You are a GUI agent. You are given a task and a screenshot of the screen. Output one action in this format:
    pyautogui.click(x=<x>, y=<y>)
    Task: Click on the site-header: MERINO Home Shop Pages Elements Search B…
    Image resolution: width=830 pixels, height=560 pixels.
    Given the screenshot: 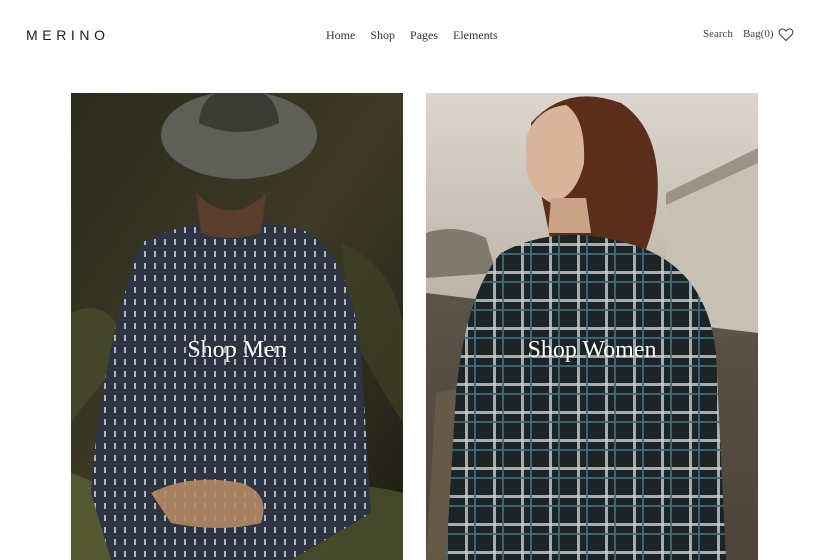 What is the action you would take?
    pyautogui.click(x=415, y=35)
    